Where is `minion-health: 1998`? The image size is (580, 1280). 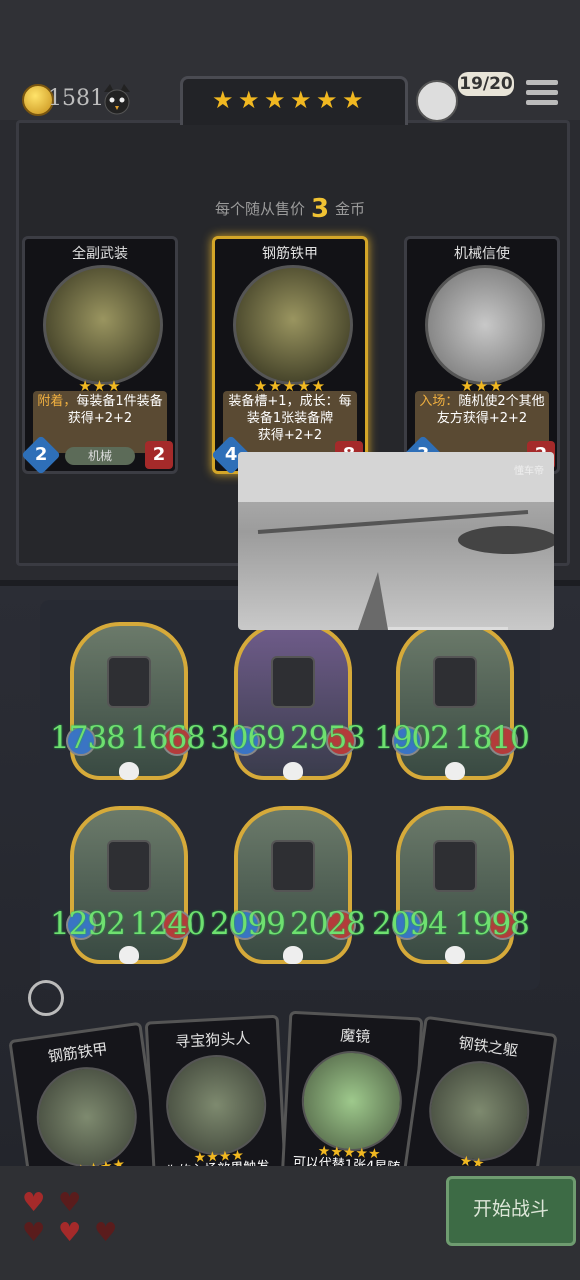 minion-health: 1998 is located at coordinates (492, 924).